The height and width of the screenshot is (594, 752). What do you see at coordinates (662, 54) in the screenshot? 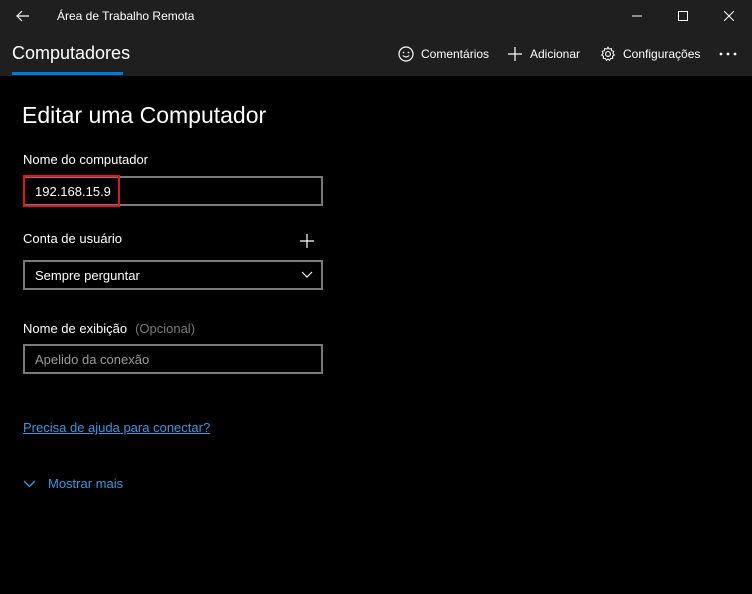
I see `settings-label: Configurações` at bounding box center [662, 54].